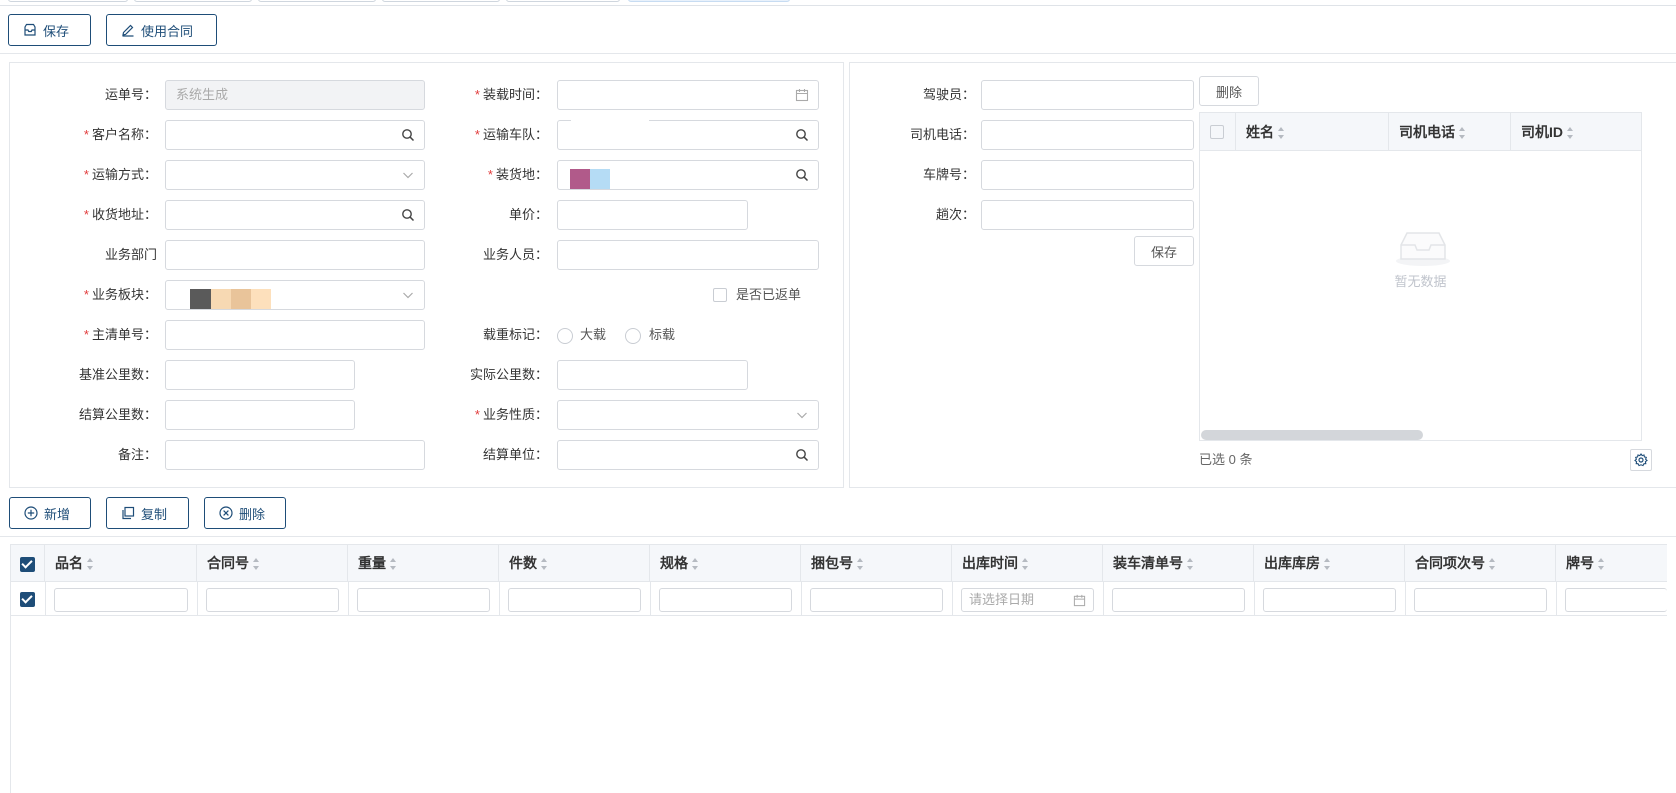 This screenshot has width=1676, height=793. Describe the element at coordinates (688, 255) in the screenshot. I see `salesperson-input` at that location.